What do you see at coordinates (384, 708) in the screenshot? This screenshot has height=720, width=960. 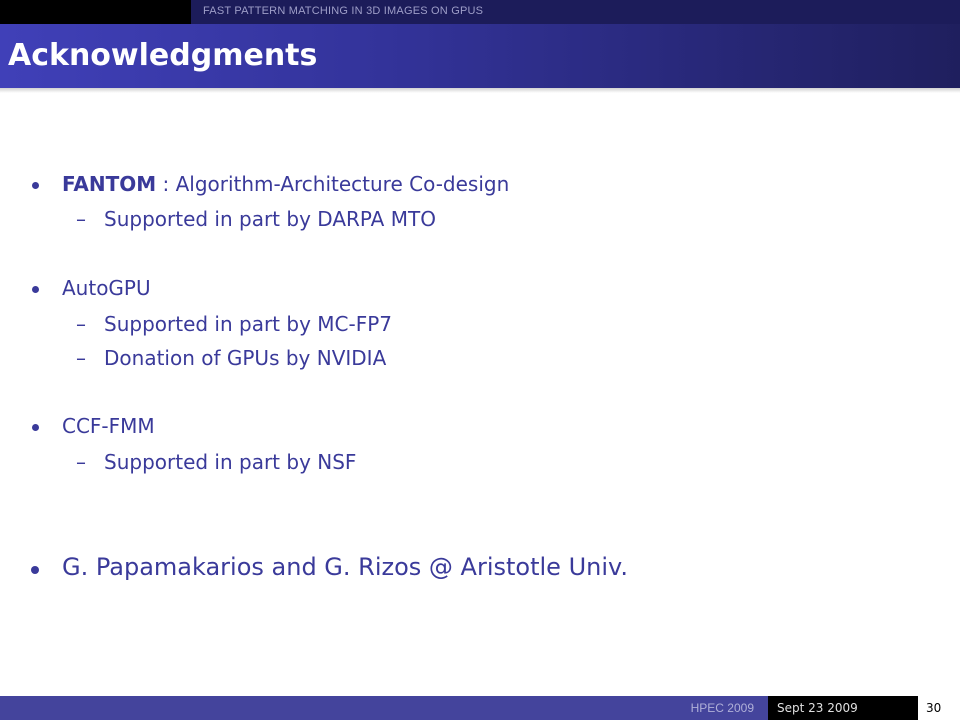 I see `footer-blue-block` at bounding box center [384, 708].